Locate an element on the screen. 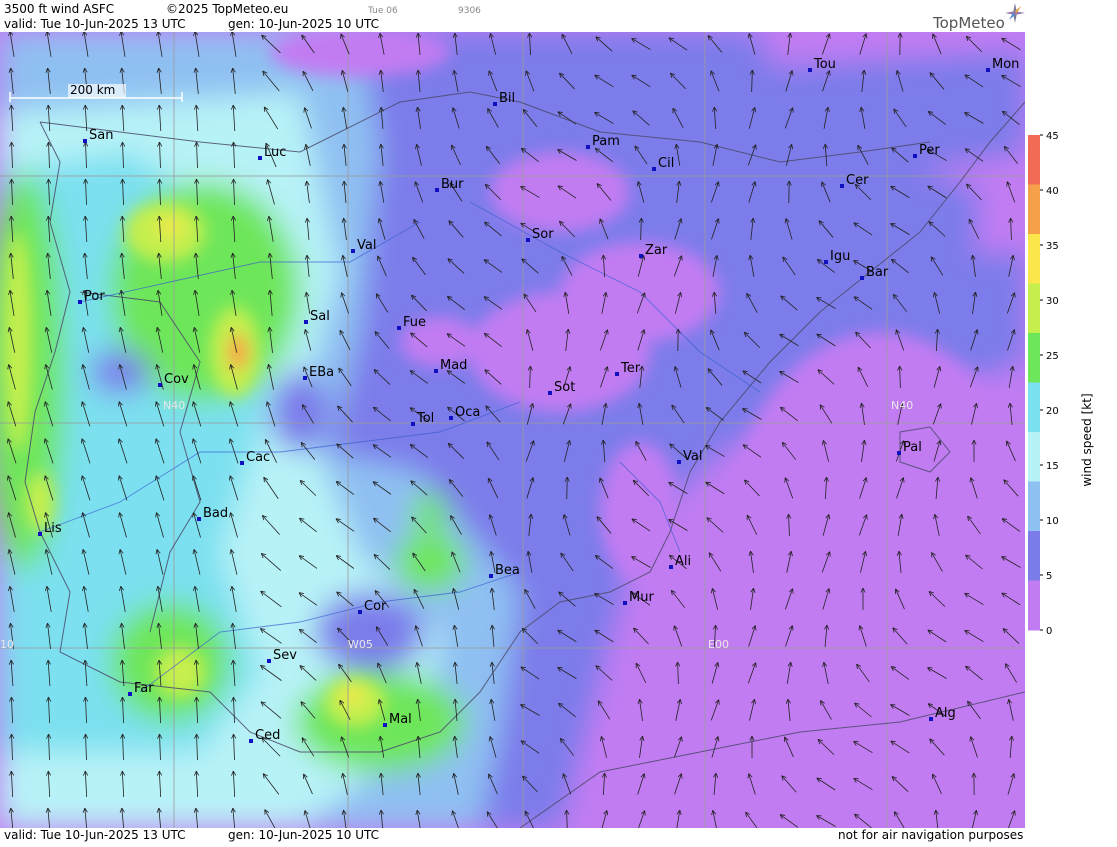 The image size is (1117, 847). day-tab: Tue 06 is located at coordinates (383, 11).